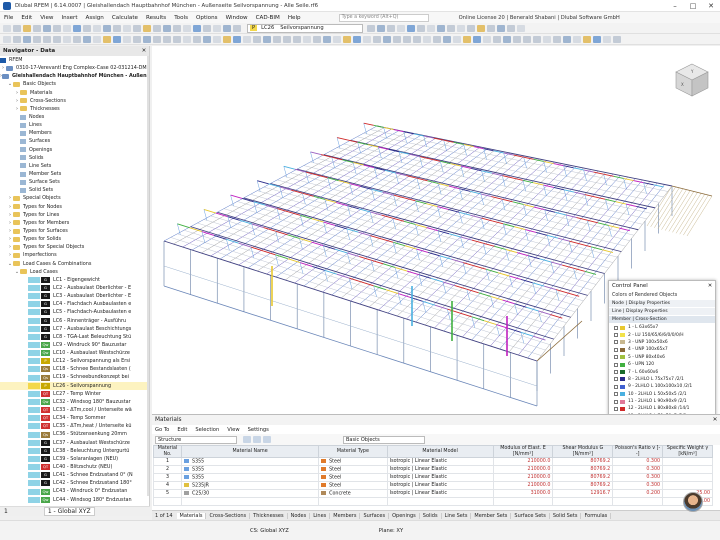 The height and width of the screenshot is (540, 720). What do you see at coordinates (74, 117) in the screenshot?
I see `tree-item: Nodes` at bounding box center [74, 117].